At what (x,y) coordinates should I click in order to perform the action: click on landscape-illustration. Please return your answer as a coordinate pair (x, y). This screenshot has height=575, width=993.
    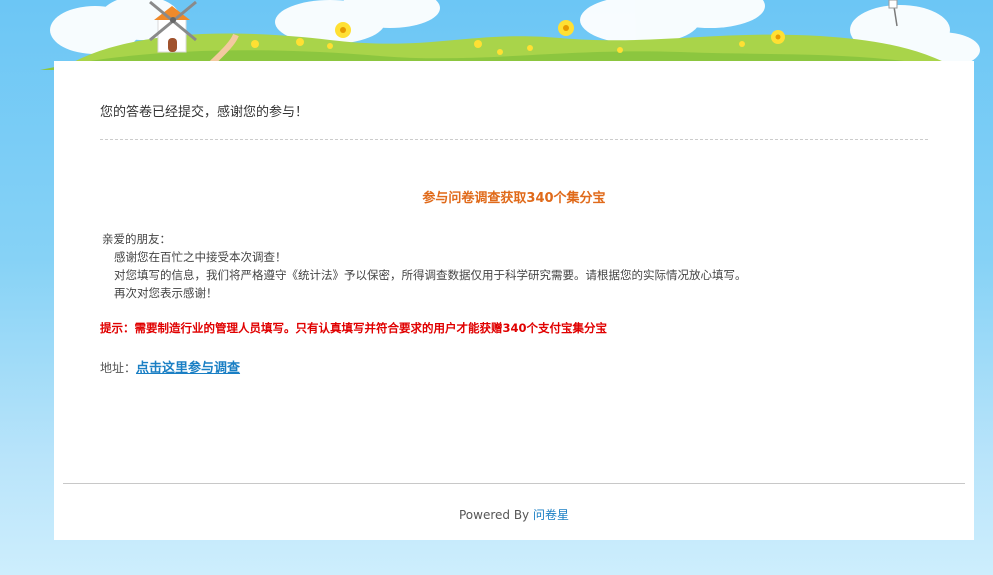
    Looking at the image, I should click on (510, 35).